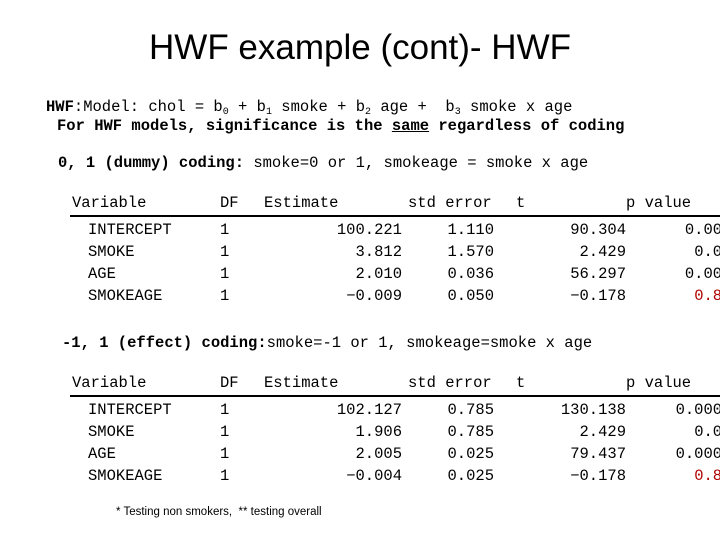 The height and width of the screenshot is (540, 720). I want to click on model-bold-prefix: HWF, so click(60, 107).